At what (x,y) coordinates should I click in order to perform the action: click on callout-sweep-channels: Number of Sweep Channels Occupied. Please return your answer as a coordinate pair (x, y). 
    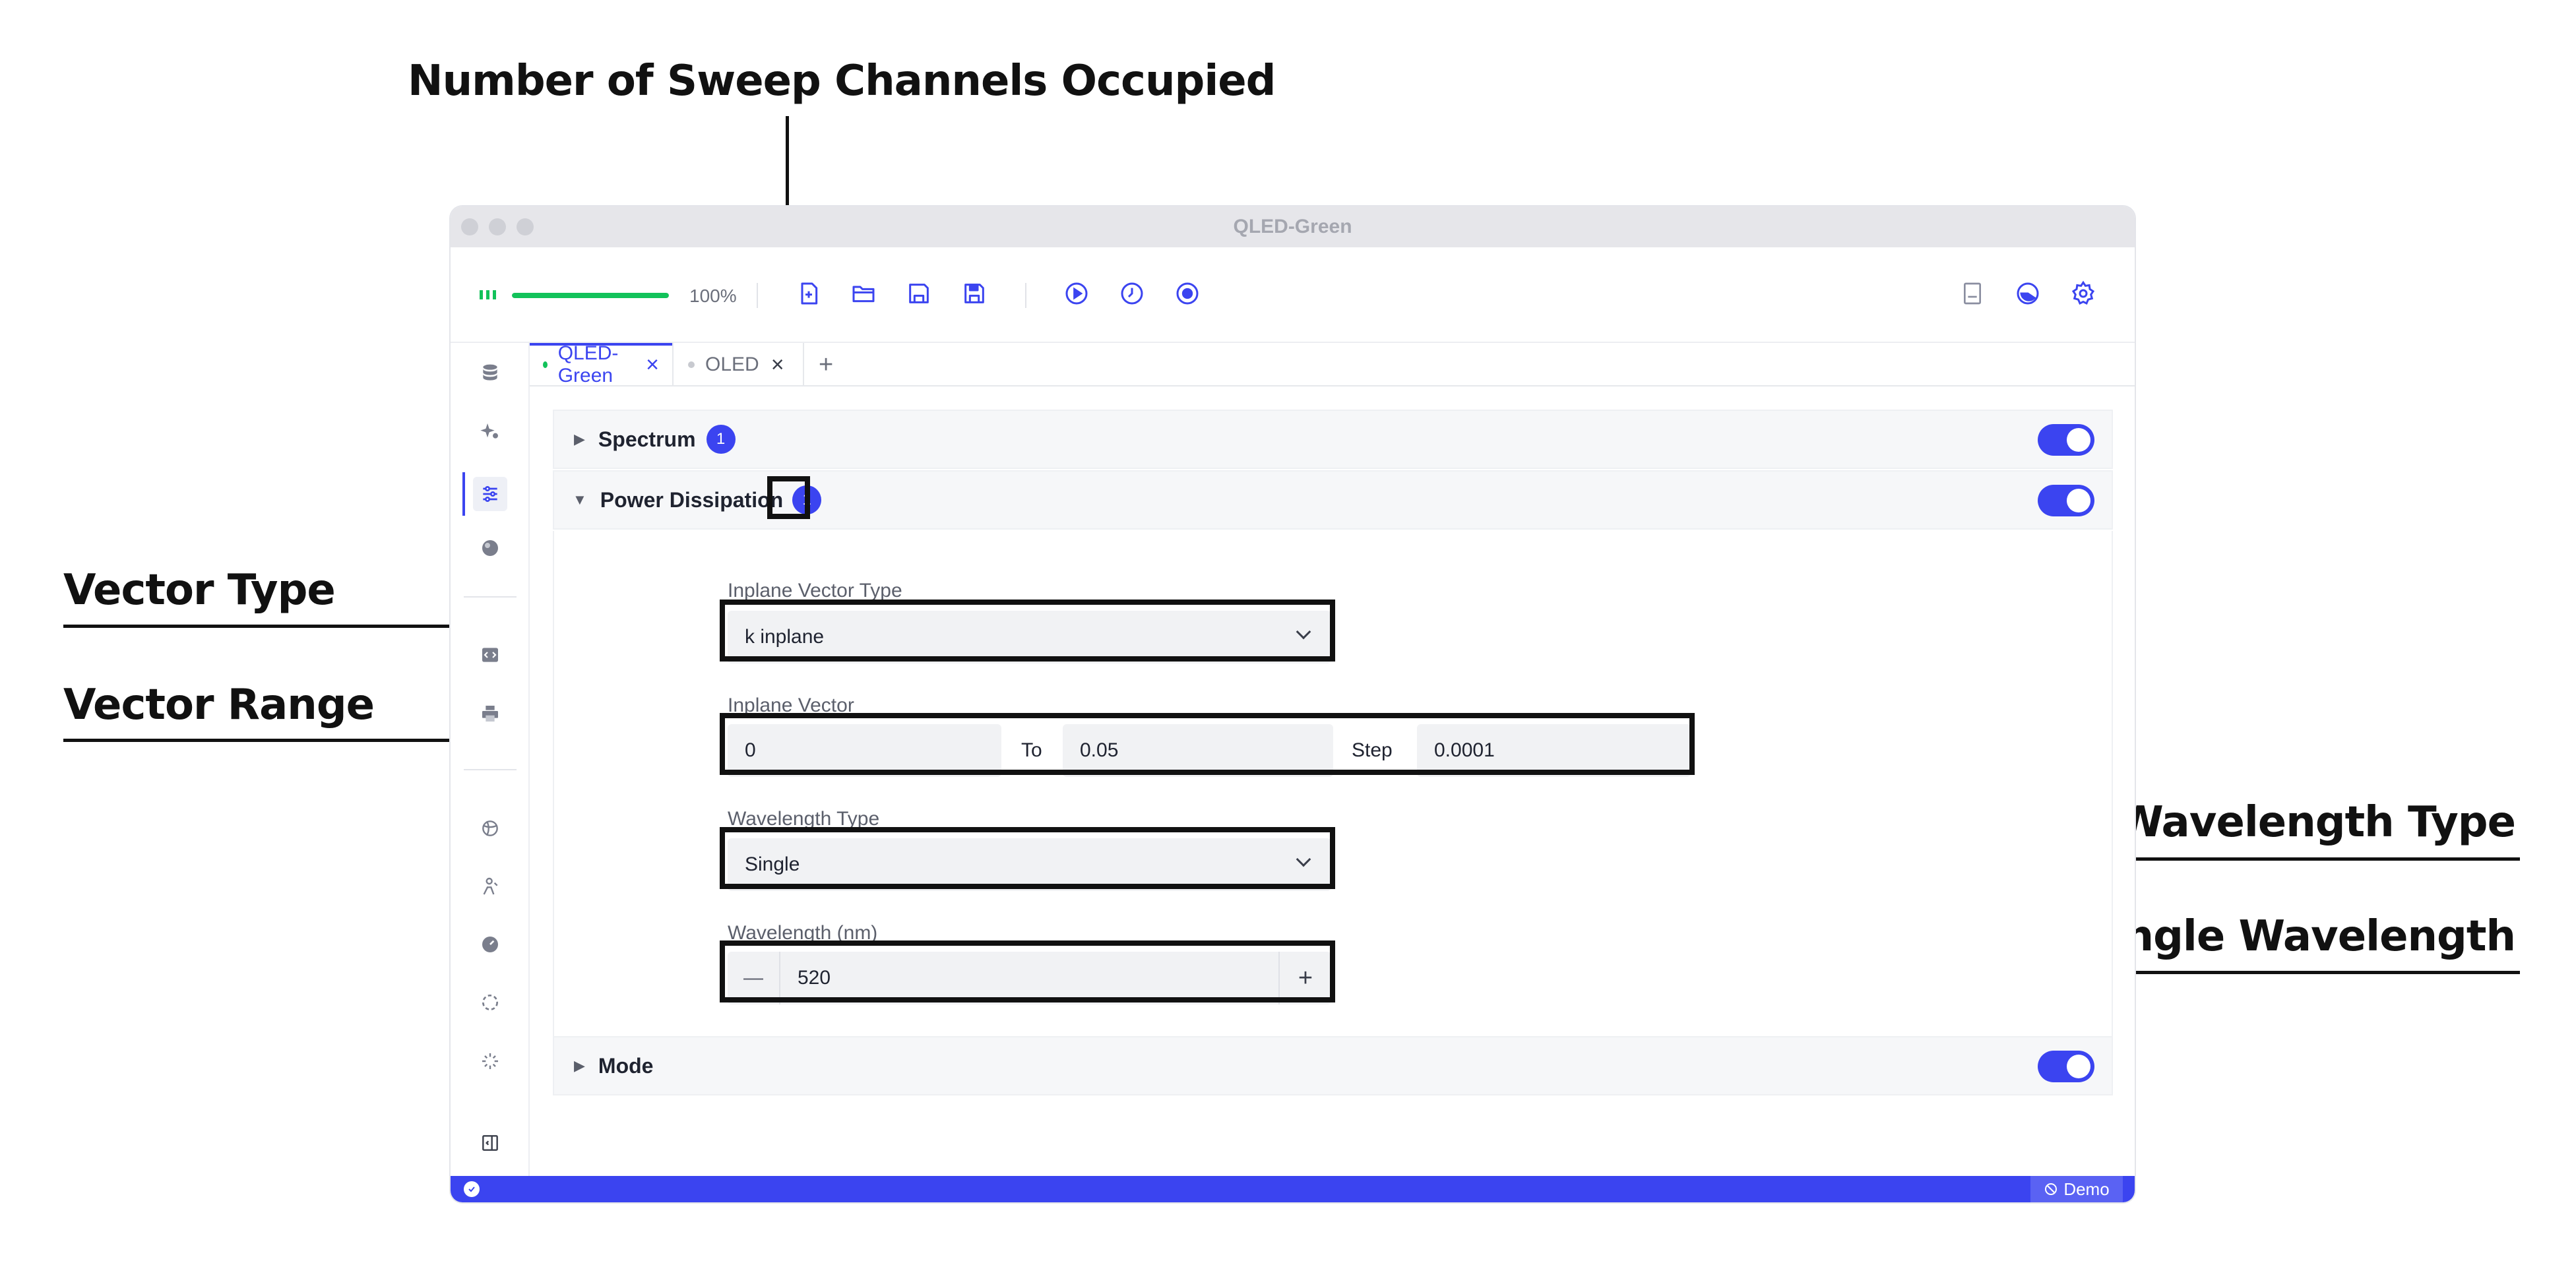
    Looking at the image, I should click on (842, 82).